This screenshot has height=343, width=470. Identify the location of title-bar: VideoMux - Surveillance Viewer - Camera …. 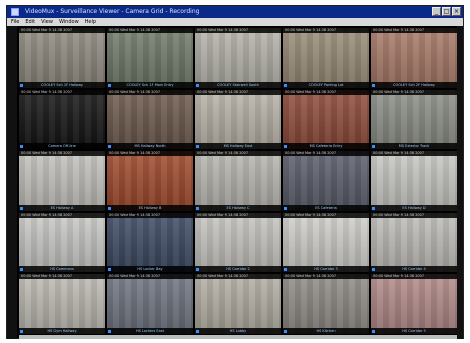
(235, 12).